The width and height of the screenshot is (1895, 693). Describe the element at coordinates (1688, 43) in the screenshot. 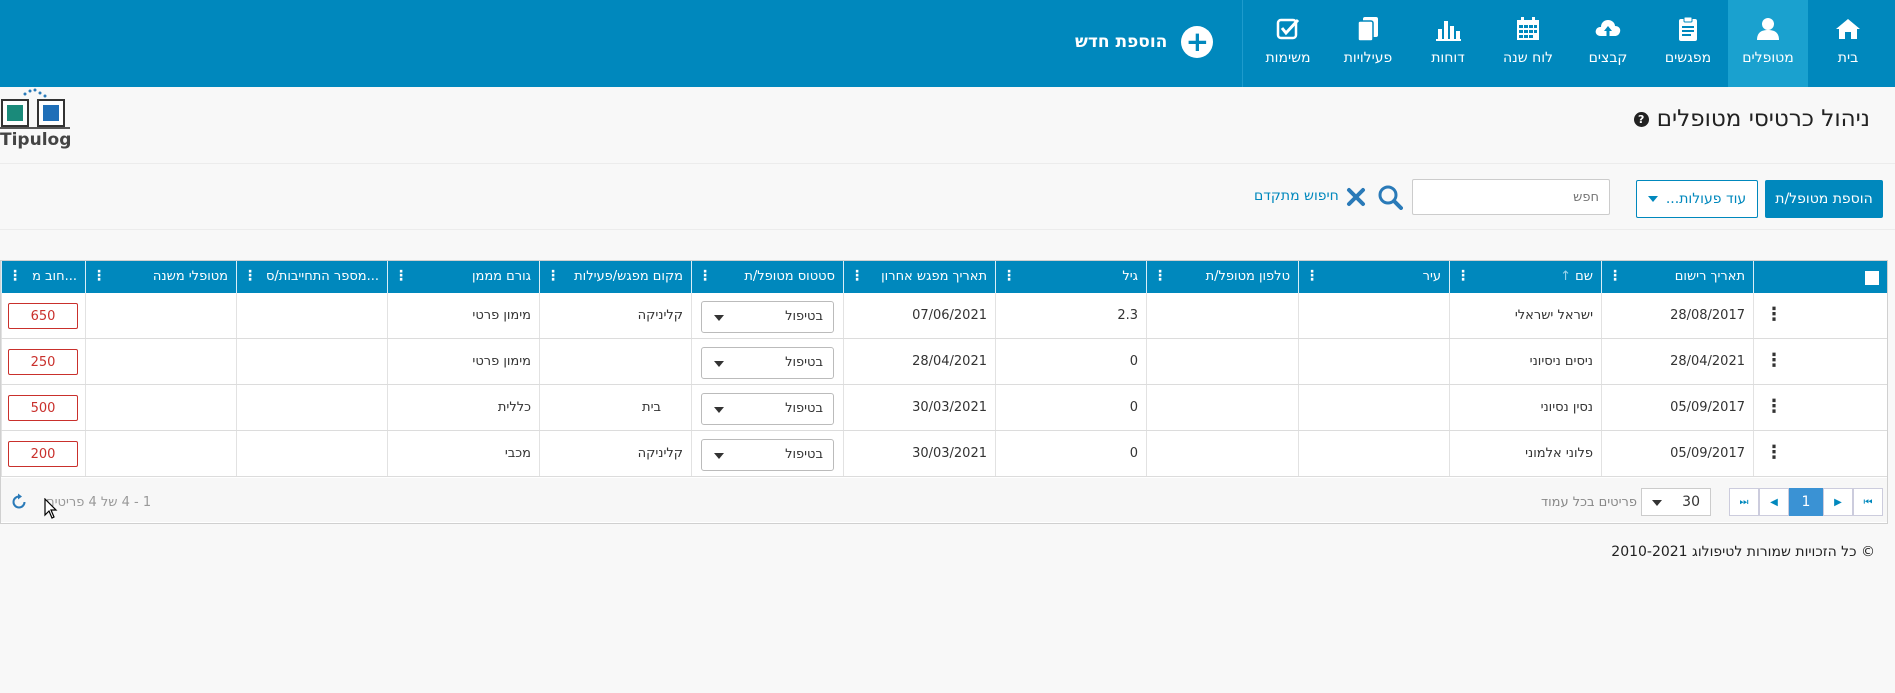

I see `nav-item-meetings: מפגשים` at that location.